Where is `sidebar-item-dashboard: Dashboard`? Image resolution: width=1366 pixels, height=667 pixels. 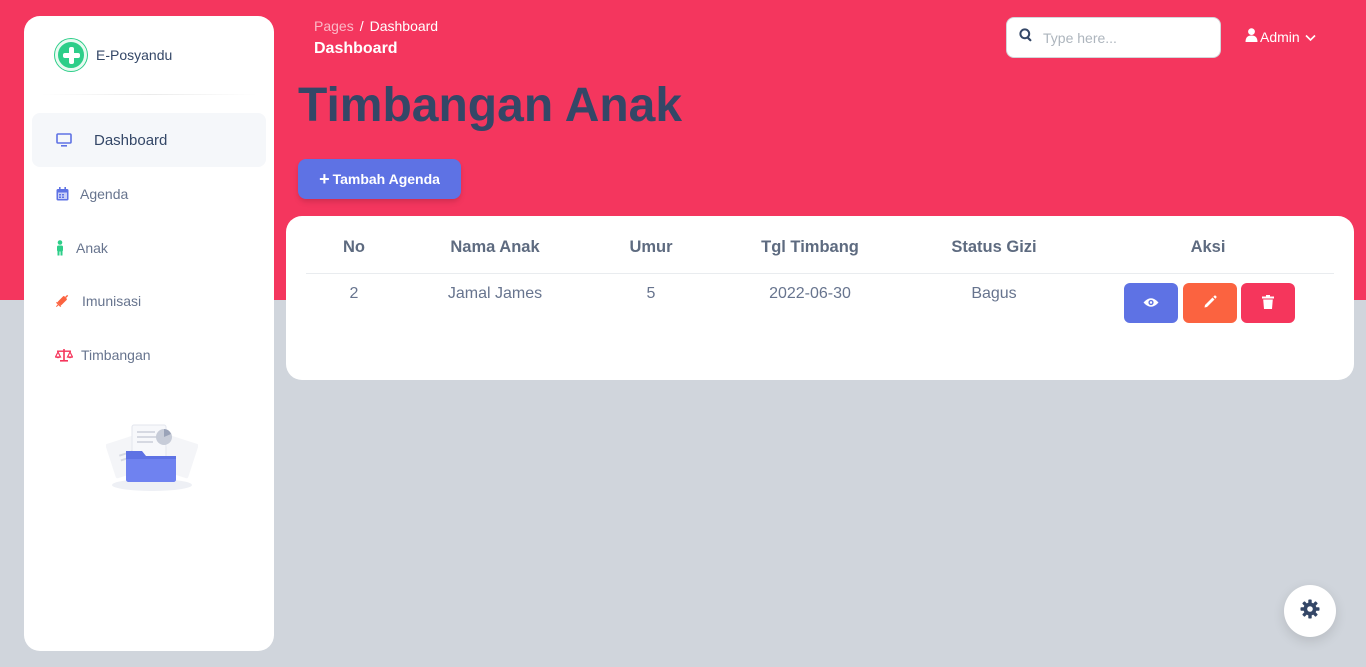
sidebar-item-dashboard: Dashboard is located at coordinates (149, 140).